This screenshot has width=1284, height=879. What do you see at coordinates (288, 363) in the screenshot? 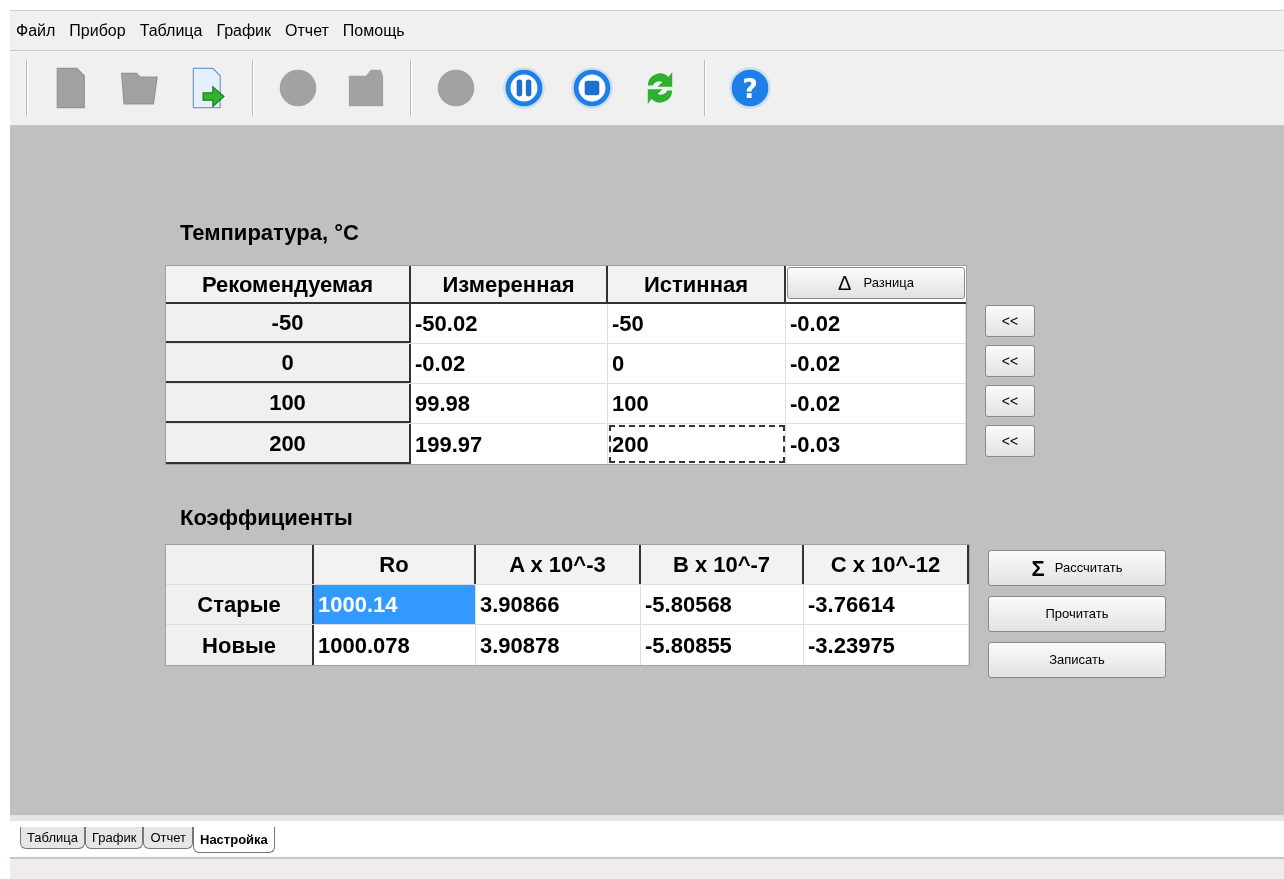
I see `row-header: 0` at bounding box center [288, 363].